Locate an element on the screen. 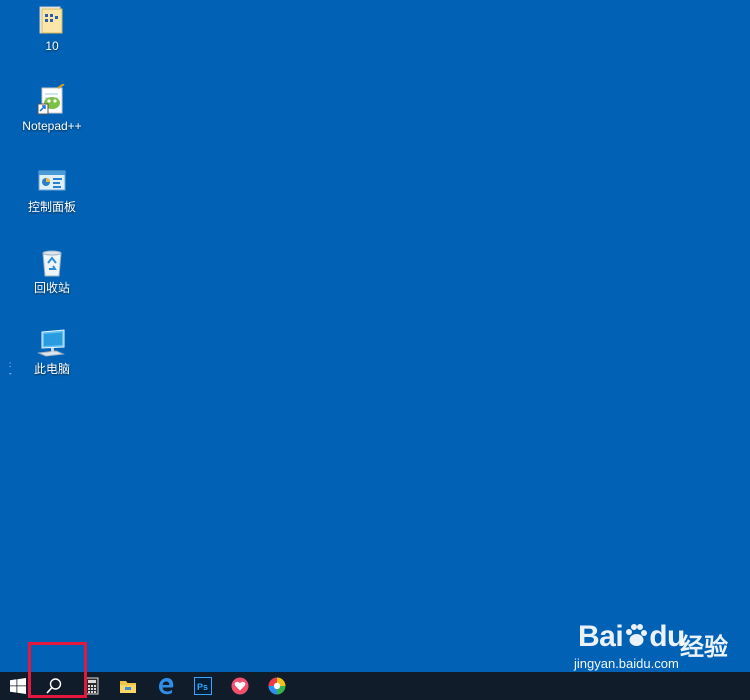 The width and height of the screenshot is (750, 700). photoshop-icon: Ps is located at coordinates (203, 686).